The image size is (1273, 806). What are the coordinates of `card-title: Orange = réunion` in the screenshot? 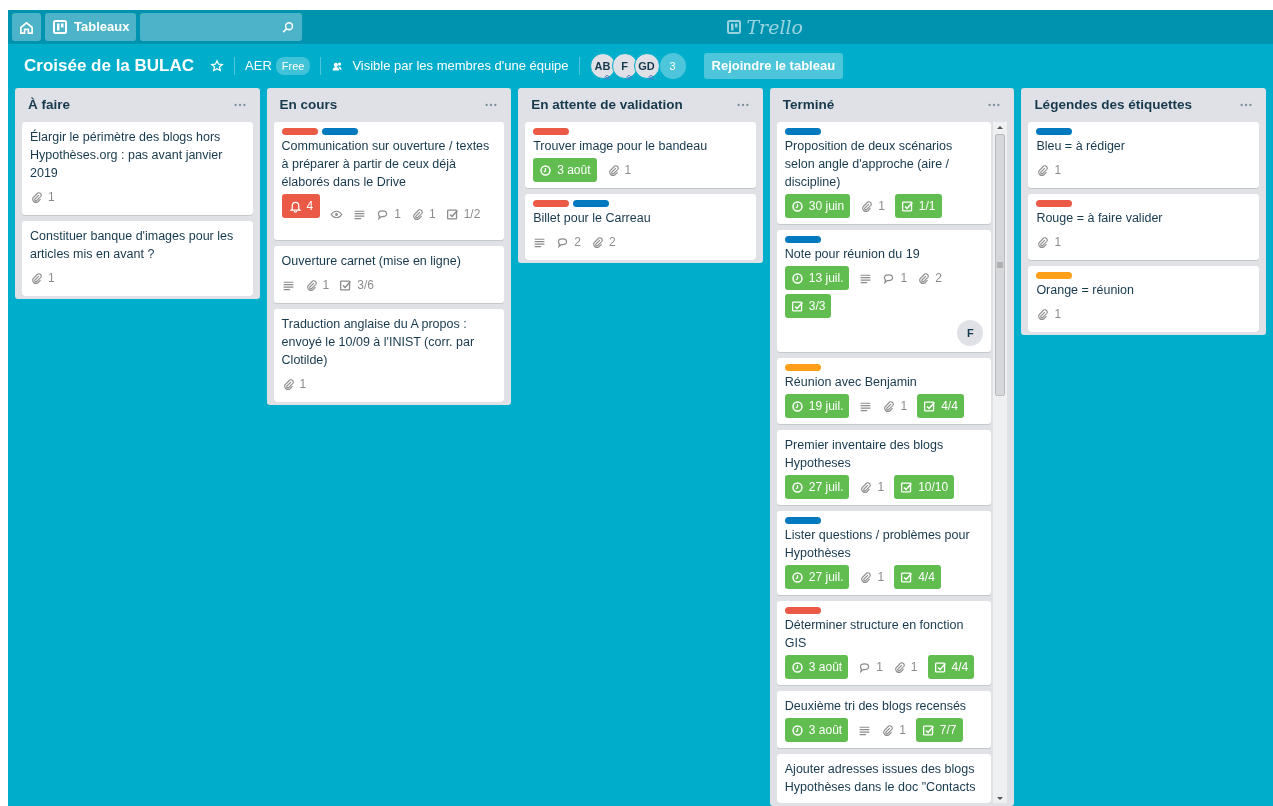 It's located at (1085, 290).